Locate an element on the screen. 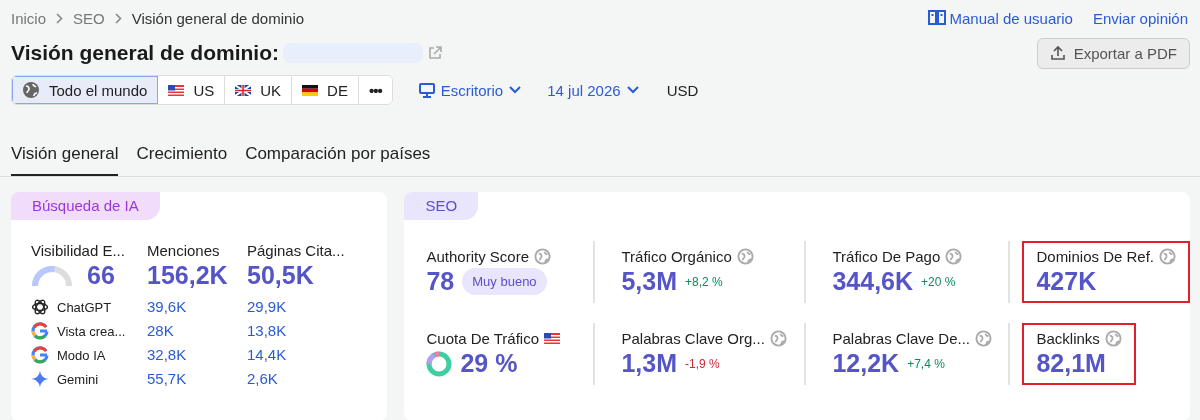  page-title: Visión general de dominio: is located at coordinates (145, 53).